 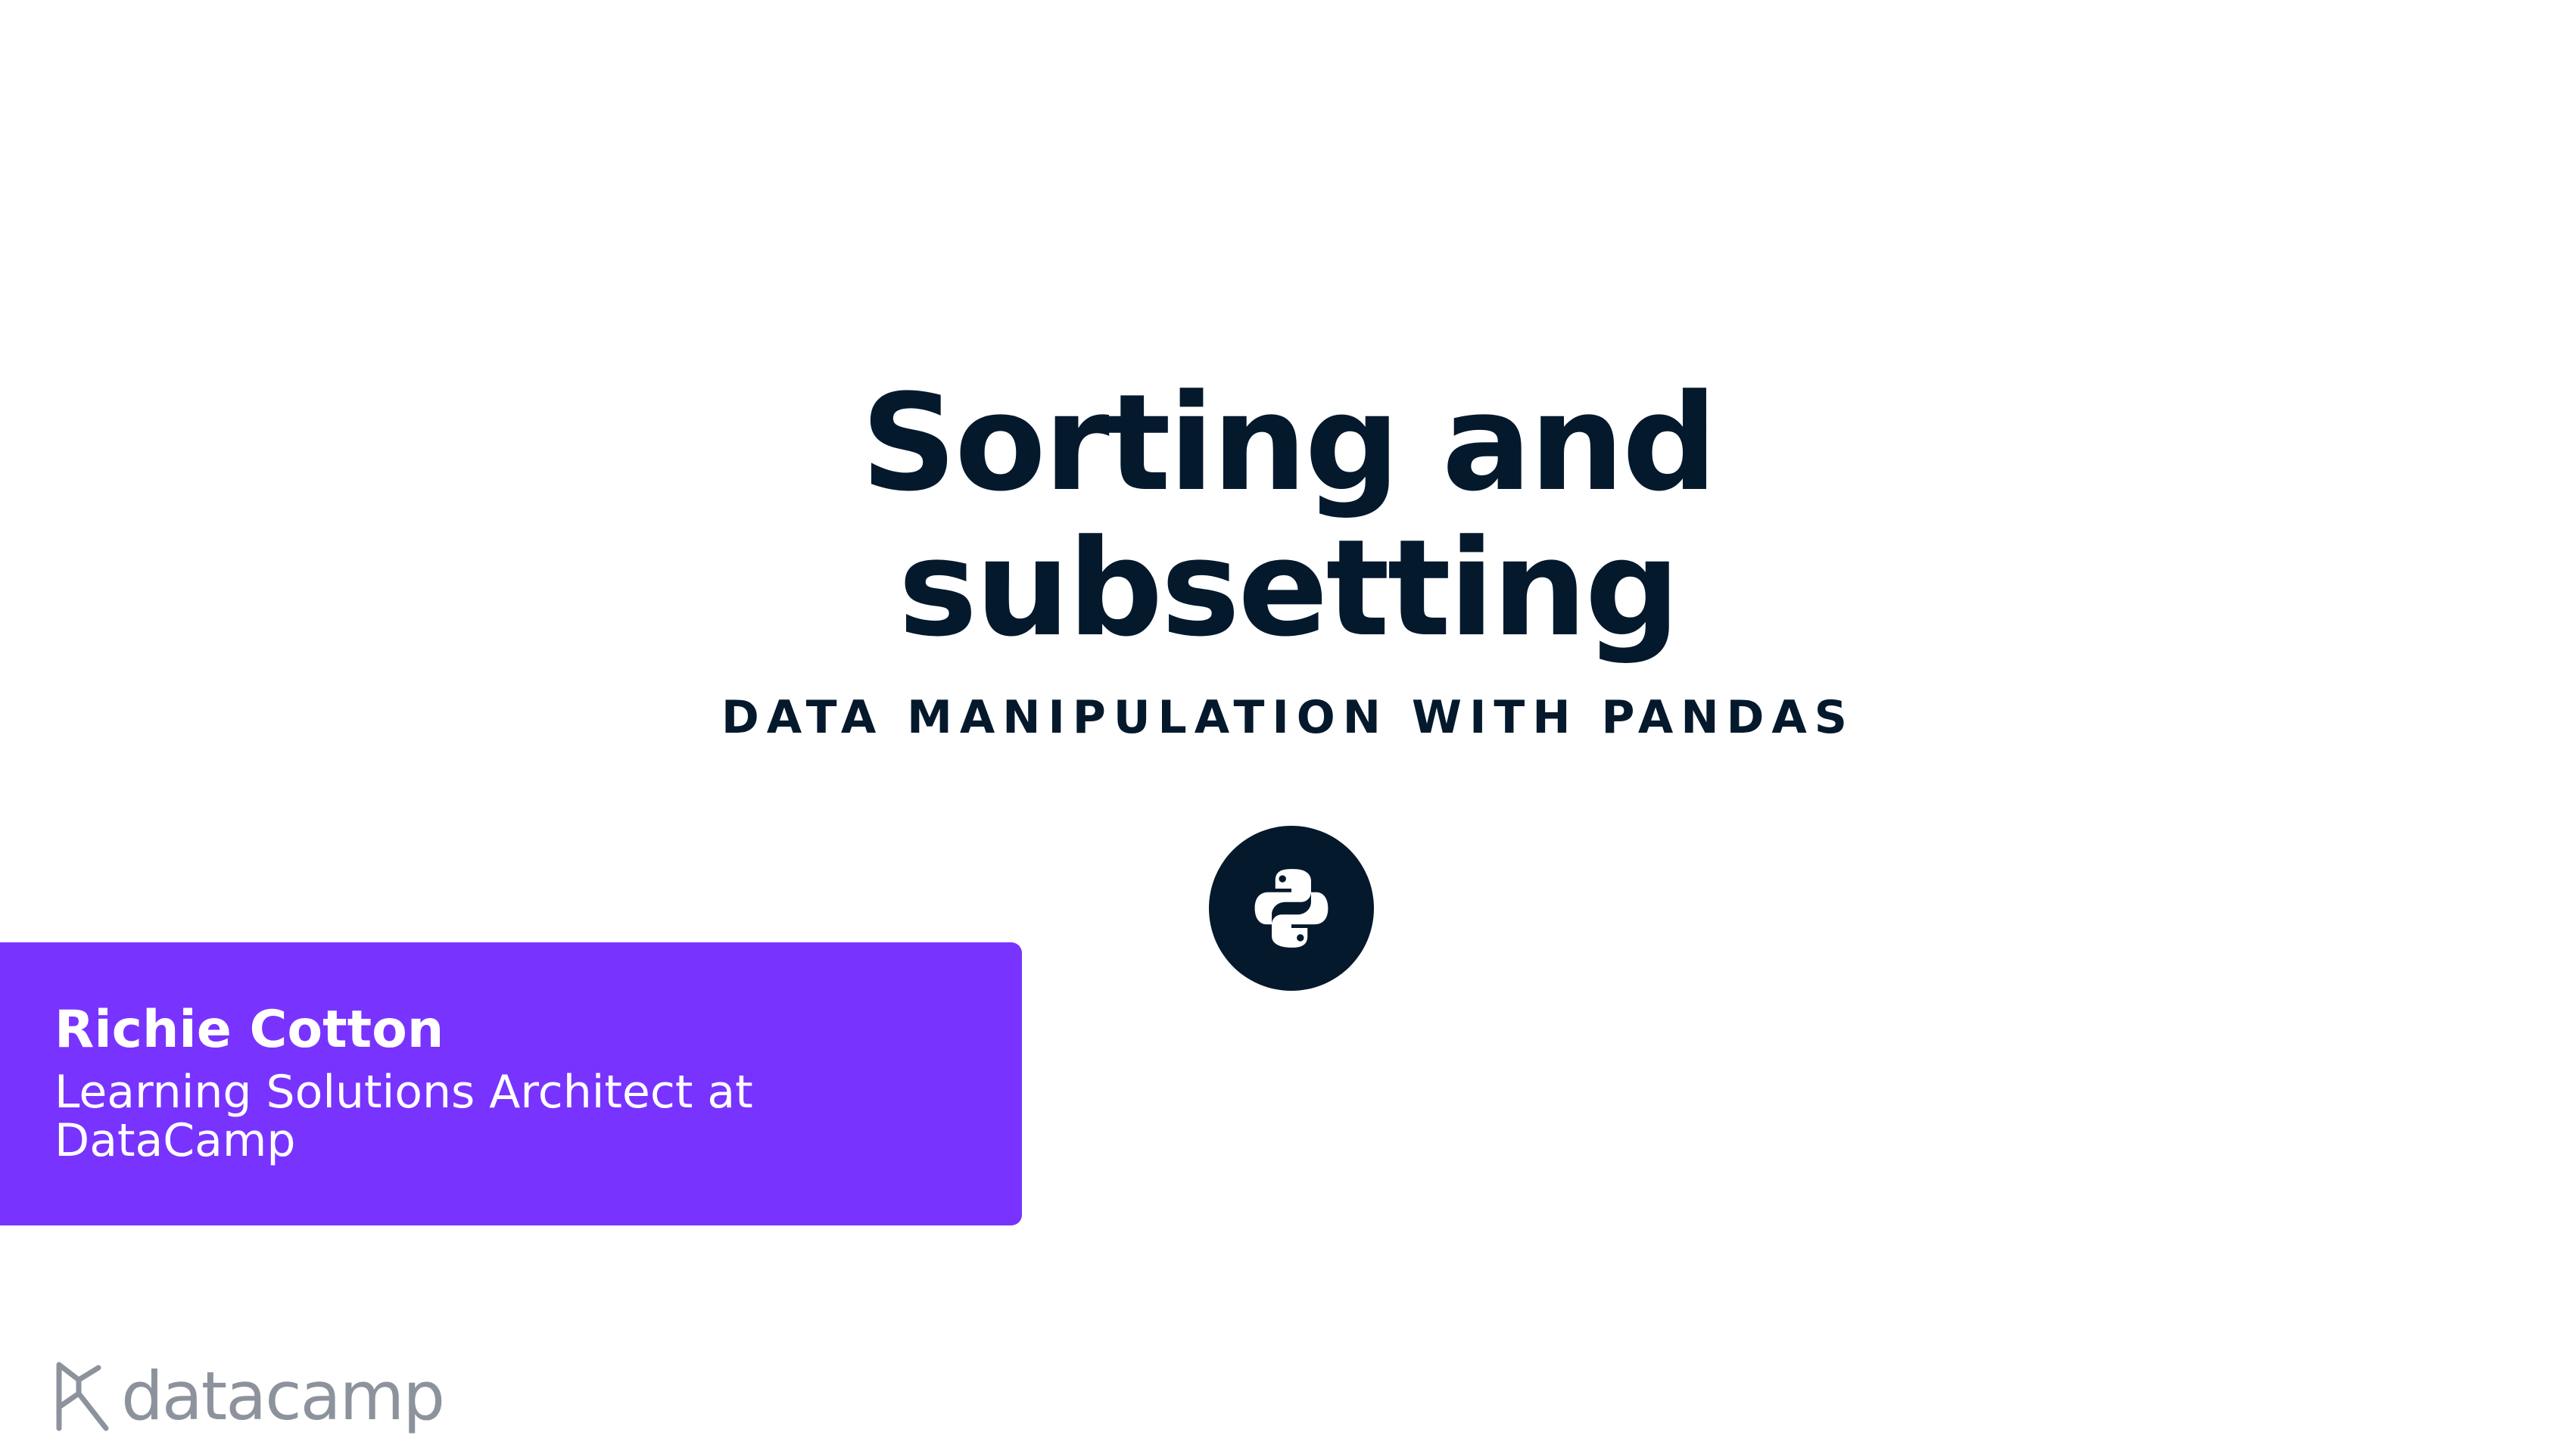 I want to click on author-role-line-1: Learning Solutions Architect at, so click(x=404, y=1092).